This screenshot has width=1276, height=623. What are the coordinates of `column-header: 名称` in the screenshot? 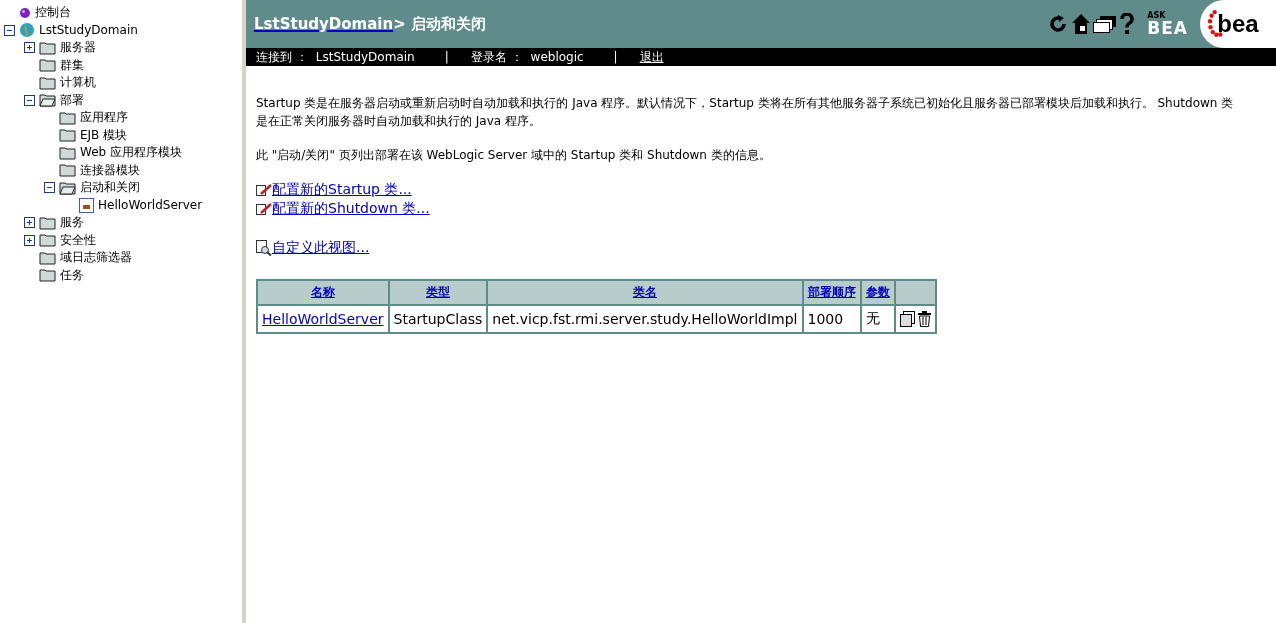 It's located at (323, 292).